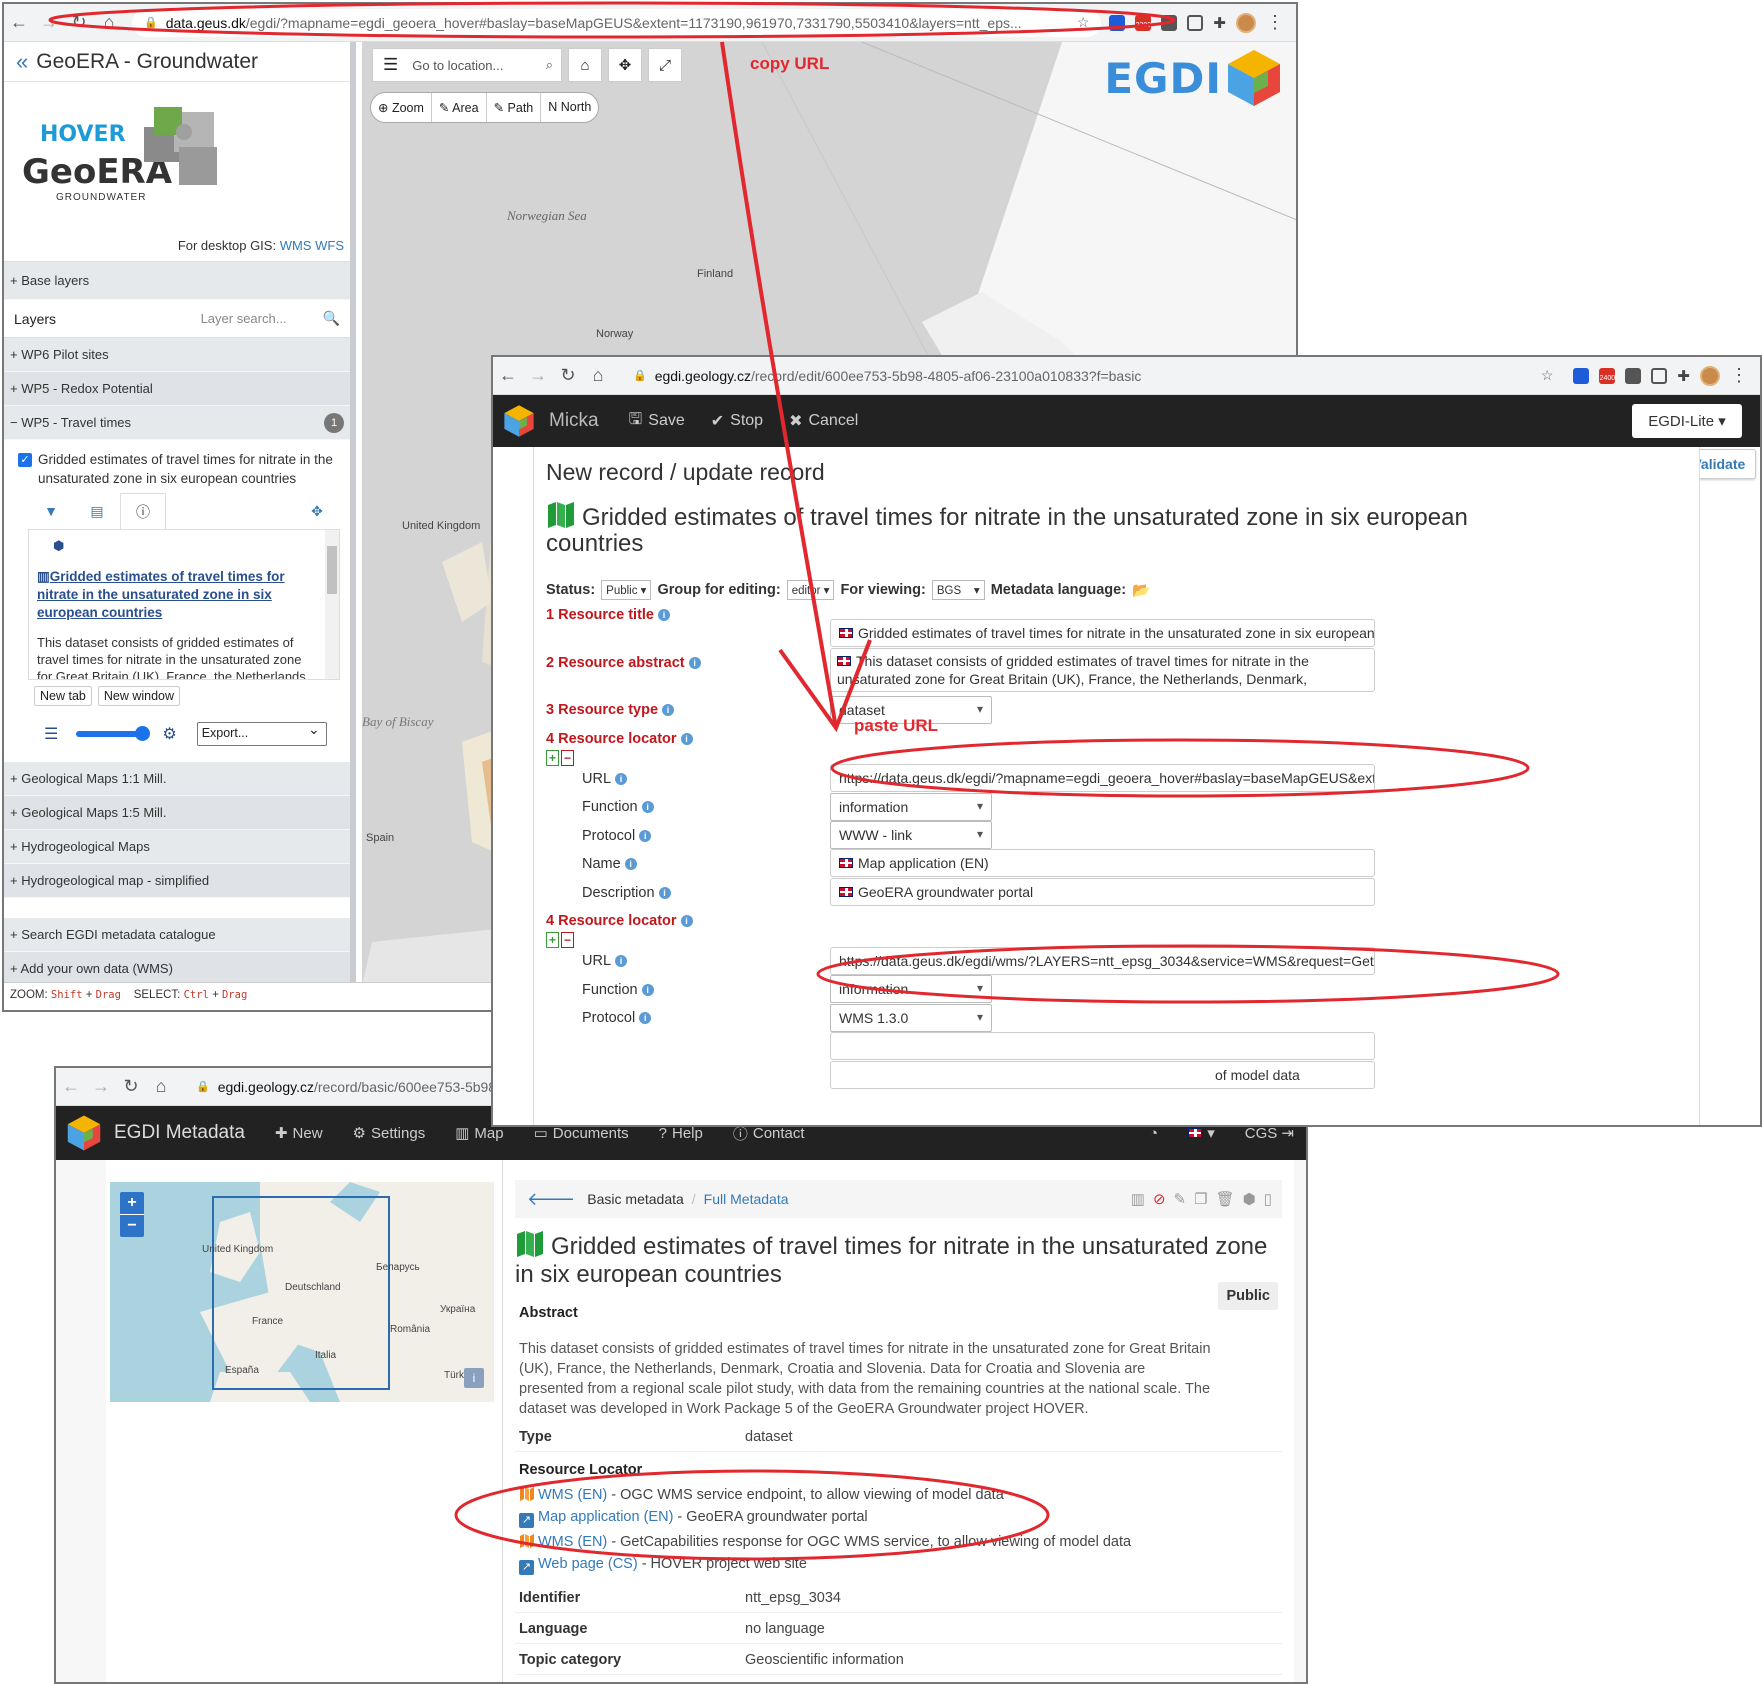  Describe the element at coordinates (177, 281) in the screenshot. I see `base-layers-section: + Base layers` at that location.